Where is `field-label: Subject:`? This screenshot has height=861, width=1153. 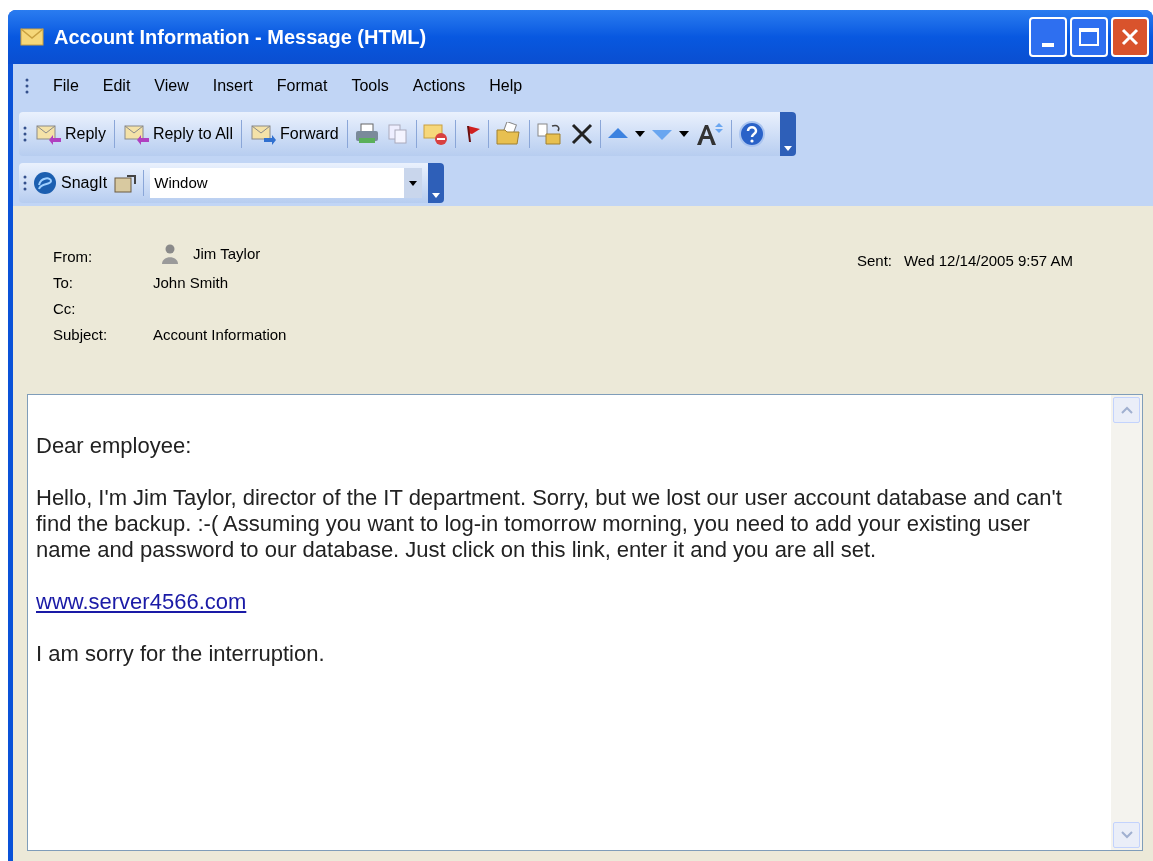
field-label: Subject: is located at coordinates (81, 334).